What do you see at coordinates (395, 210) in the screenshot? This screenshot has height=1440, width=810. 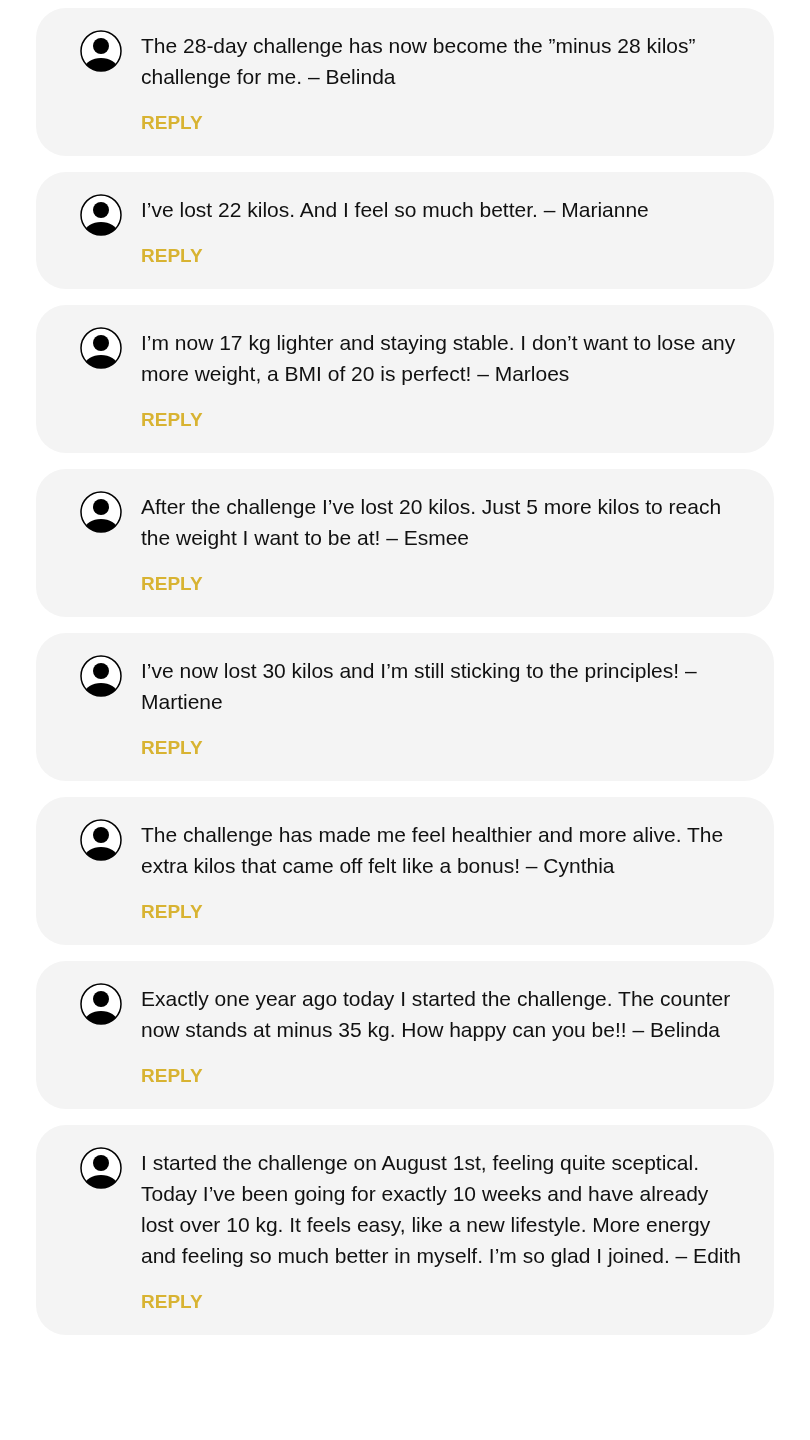 I see `comment-text: I’ve lost 22 kilos. And I feel so much better. – Marianne` at bounding box center [395, 210].